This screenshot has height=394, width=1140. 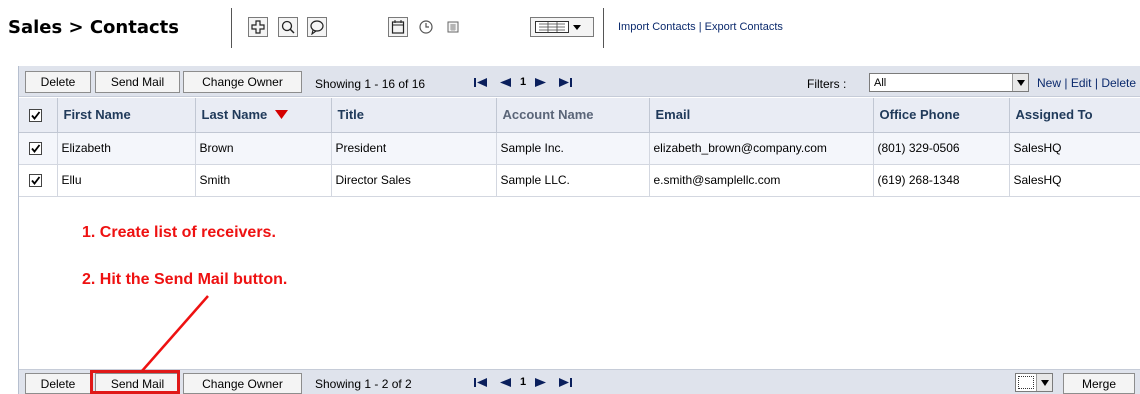 I want to click on column-header-title: Title, so click(x=414, y=115).